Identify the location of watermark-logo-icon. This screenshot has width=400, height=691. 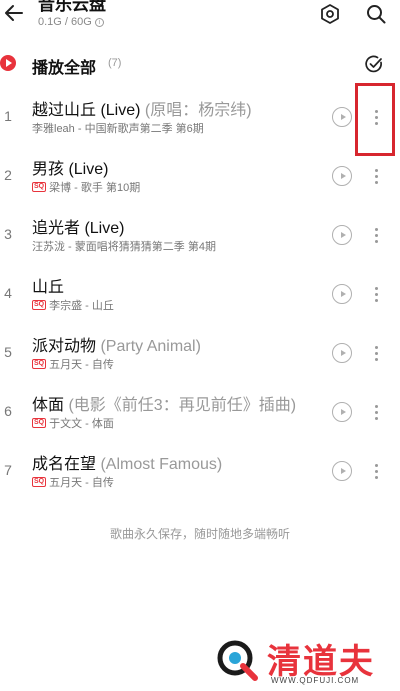
(237, 660).